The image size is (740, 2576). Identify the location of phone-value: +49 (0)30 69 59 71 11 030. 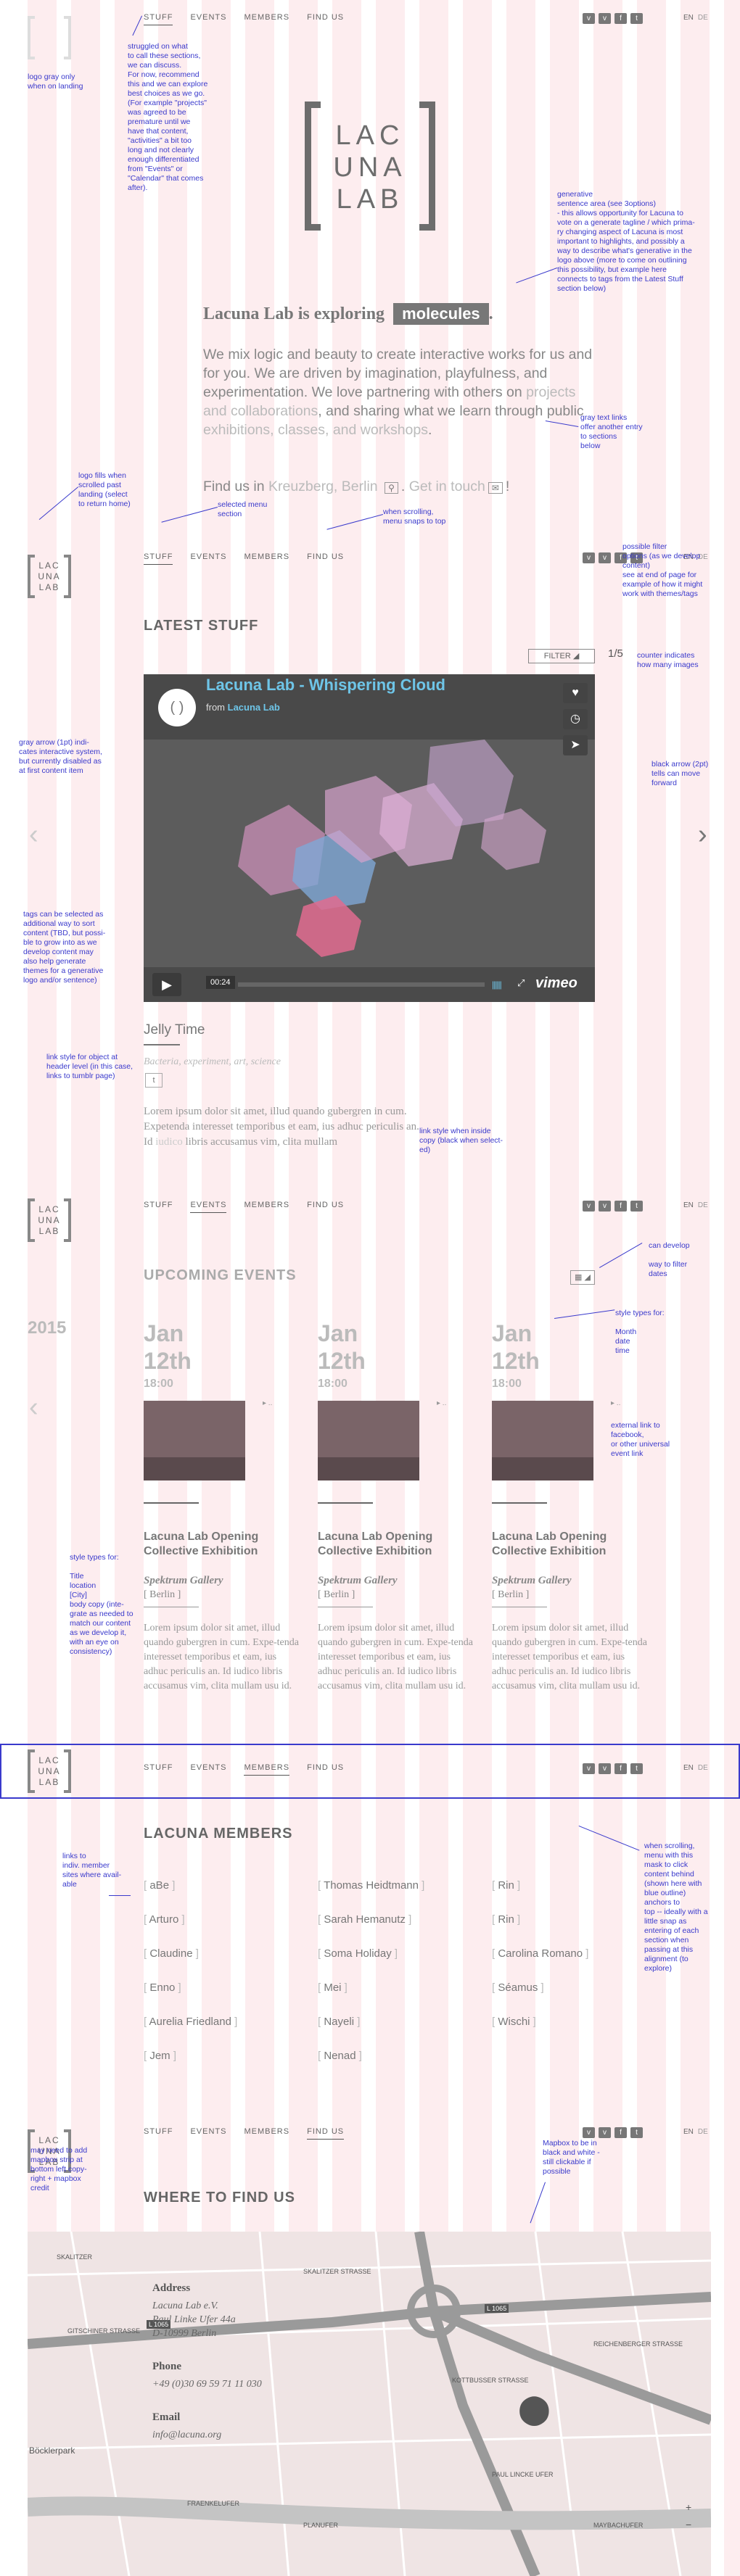
(207, 2384).